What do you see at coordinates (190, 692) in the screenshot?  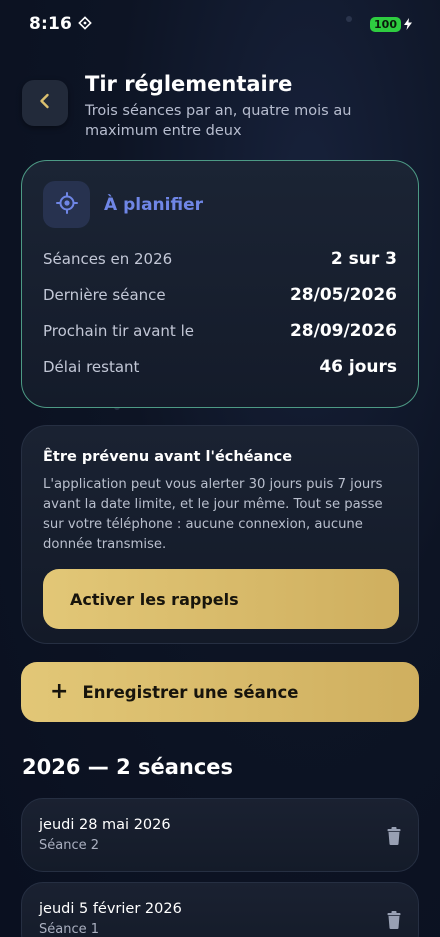 I see `record-session-label: Enregistrer une séance` at bounding box center [190, 692].